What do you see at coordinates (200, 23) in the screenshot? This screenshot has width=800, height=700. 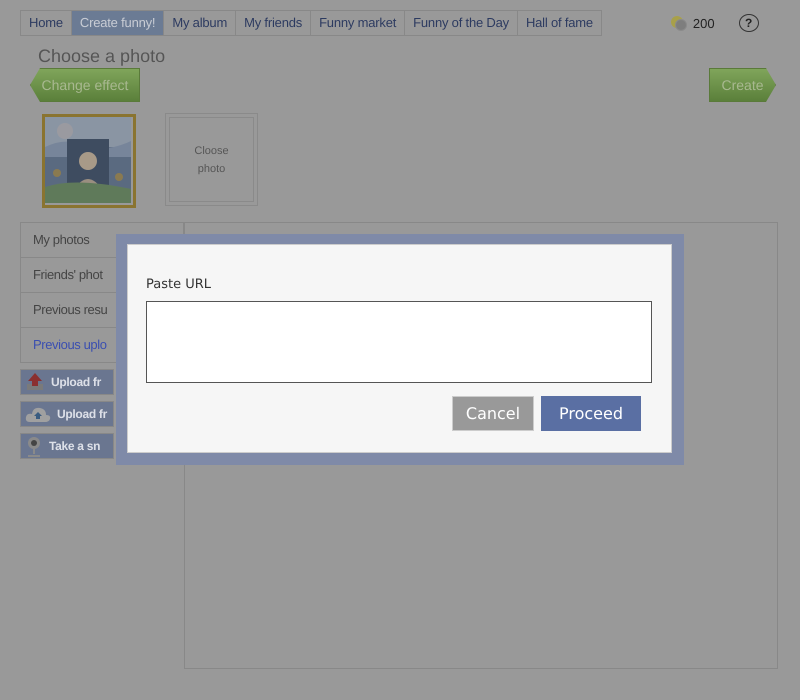 I see `nav-tab: My album` at bounding box center [200, 23].